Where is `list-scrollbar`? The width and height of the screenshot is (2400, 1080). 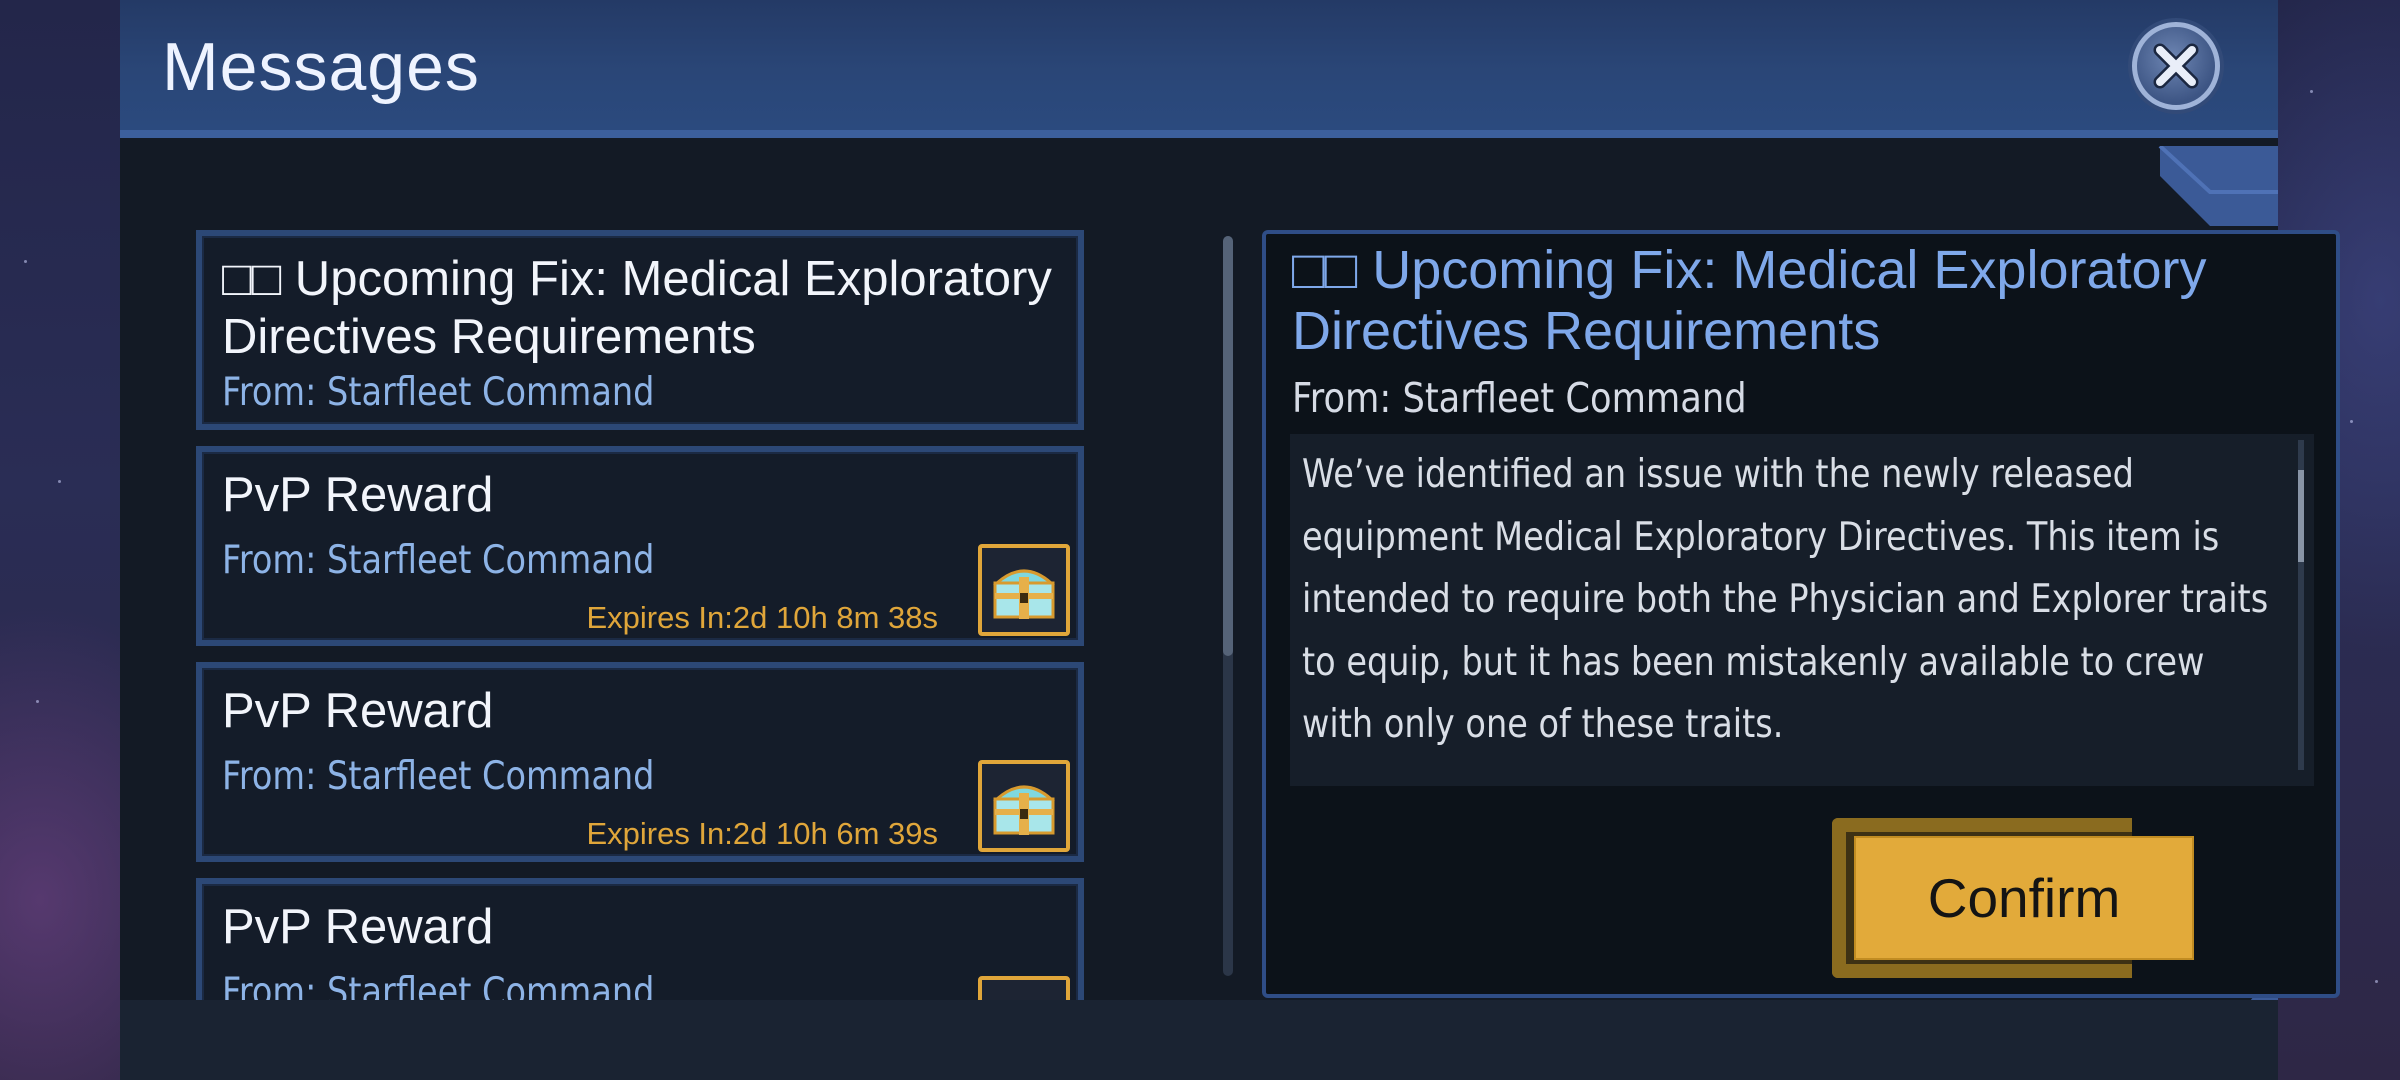 list-scrollbar is located at coordinates (1228, 606).